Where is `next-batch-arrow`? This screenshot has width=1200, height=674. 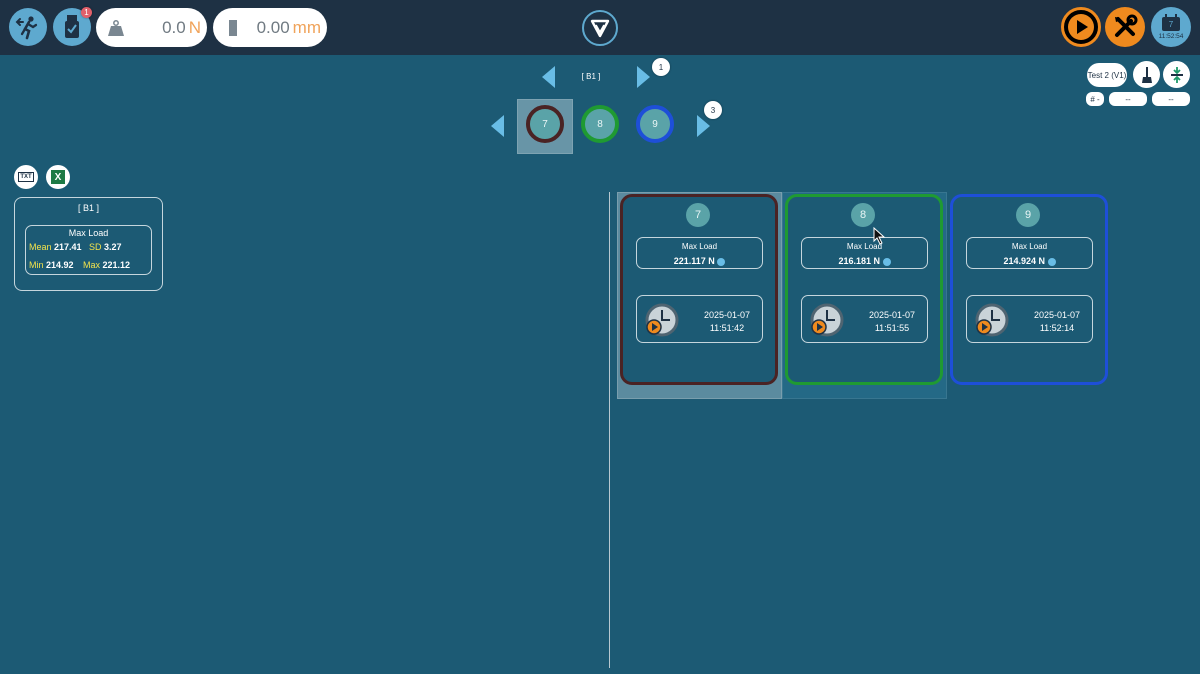 next-batch-arrow is located at coordinates (643, 77).